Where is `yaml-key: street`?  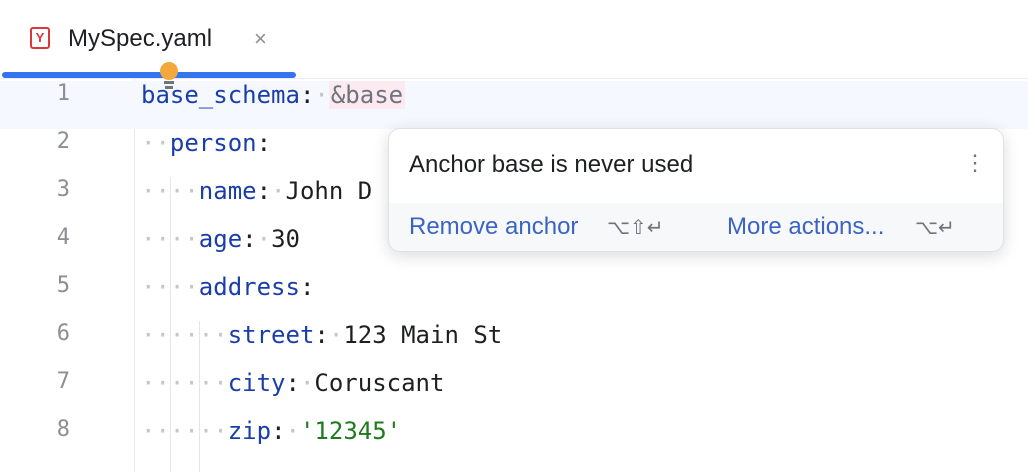 yaml-key: street is located at coordinates (271, 335).